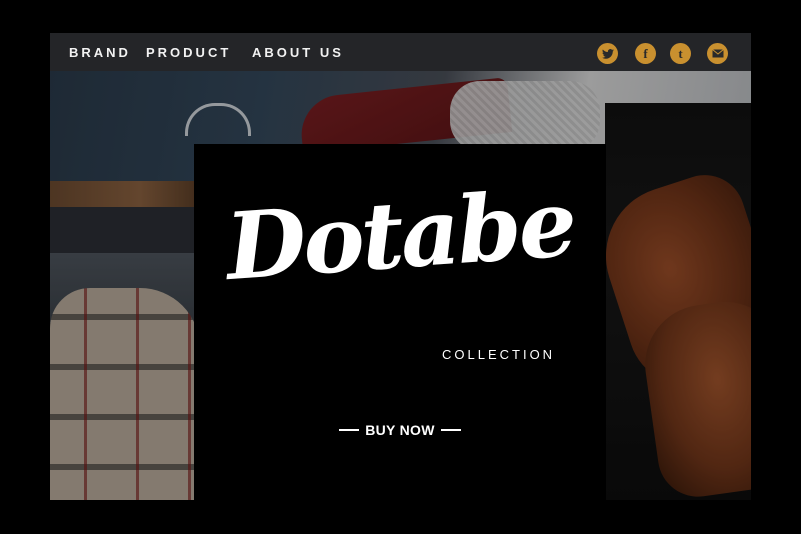 Image resolution: width=801 pixels, height=534 pixels. I want to click on brand-logo: Dotabe, so click(400, 235).